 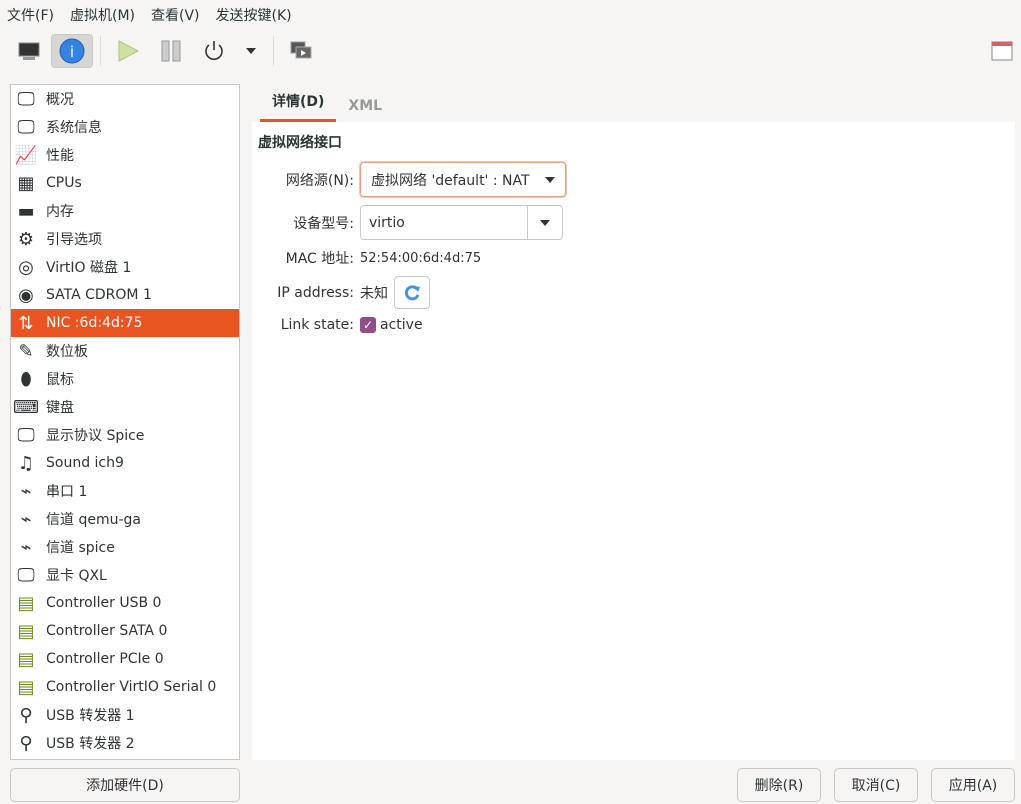 I want to click on fullscreen-icon, so click(x=1002, y=51).